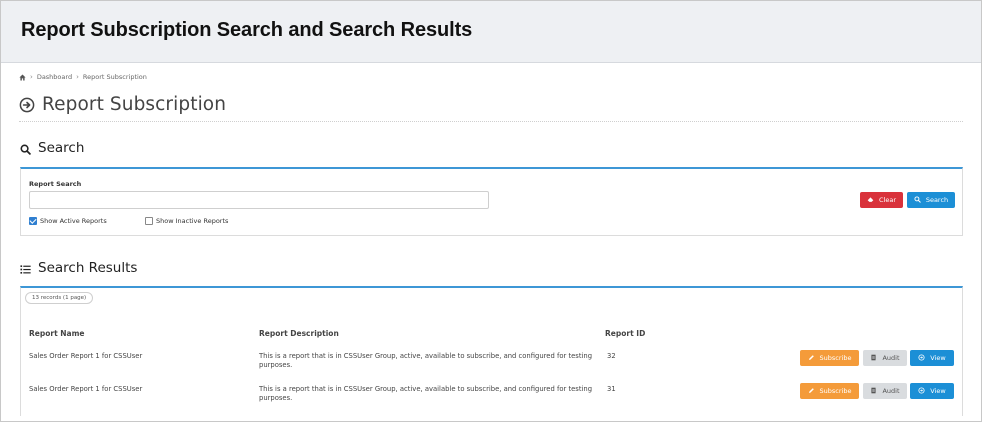 The height and width of the screenshot is (422, 982). Describe the element at coordinates (57, 333) in the screenshot. I see `column-header-report-name: Report Name` at that location.